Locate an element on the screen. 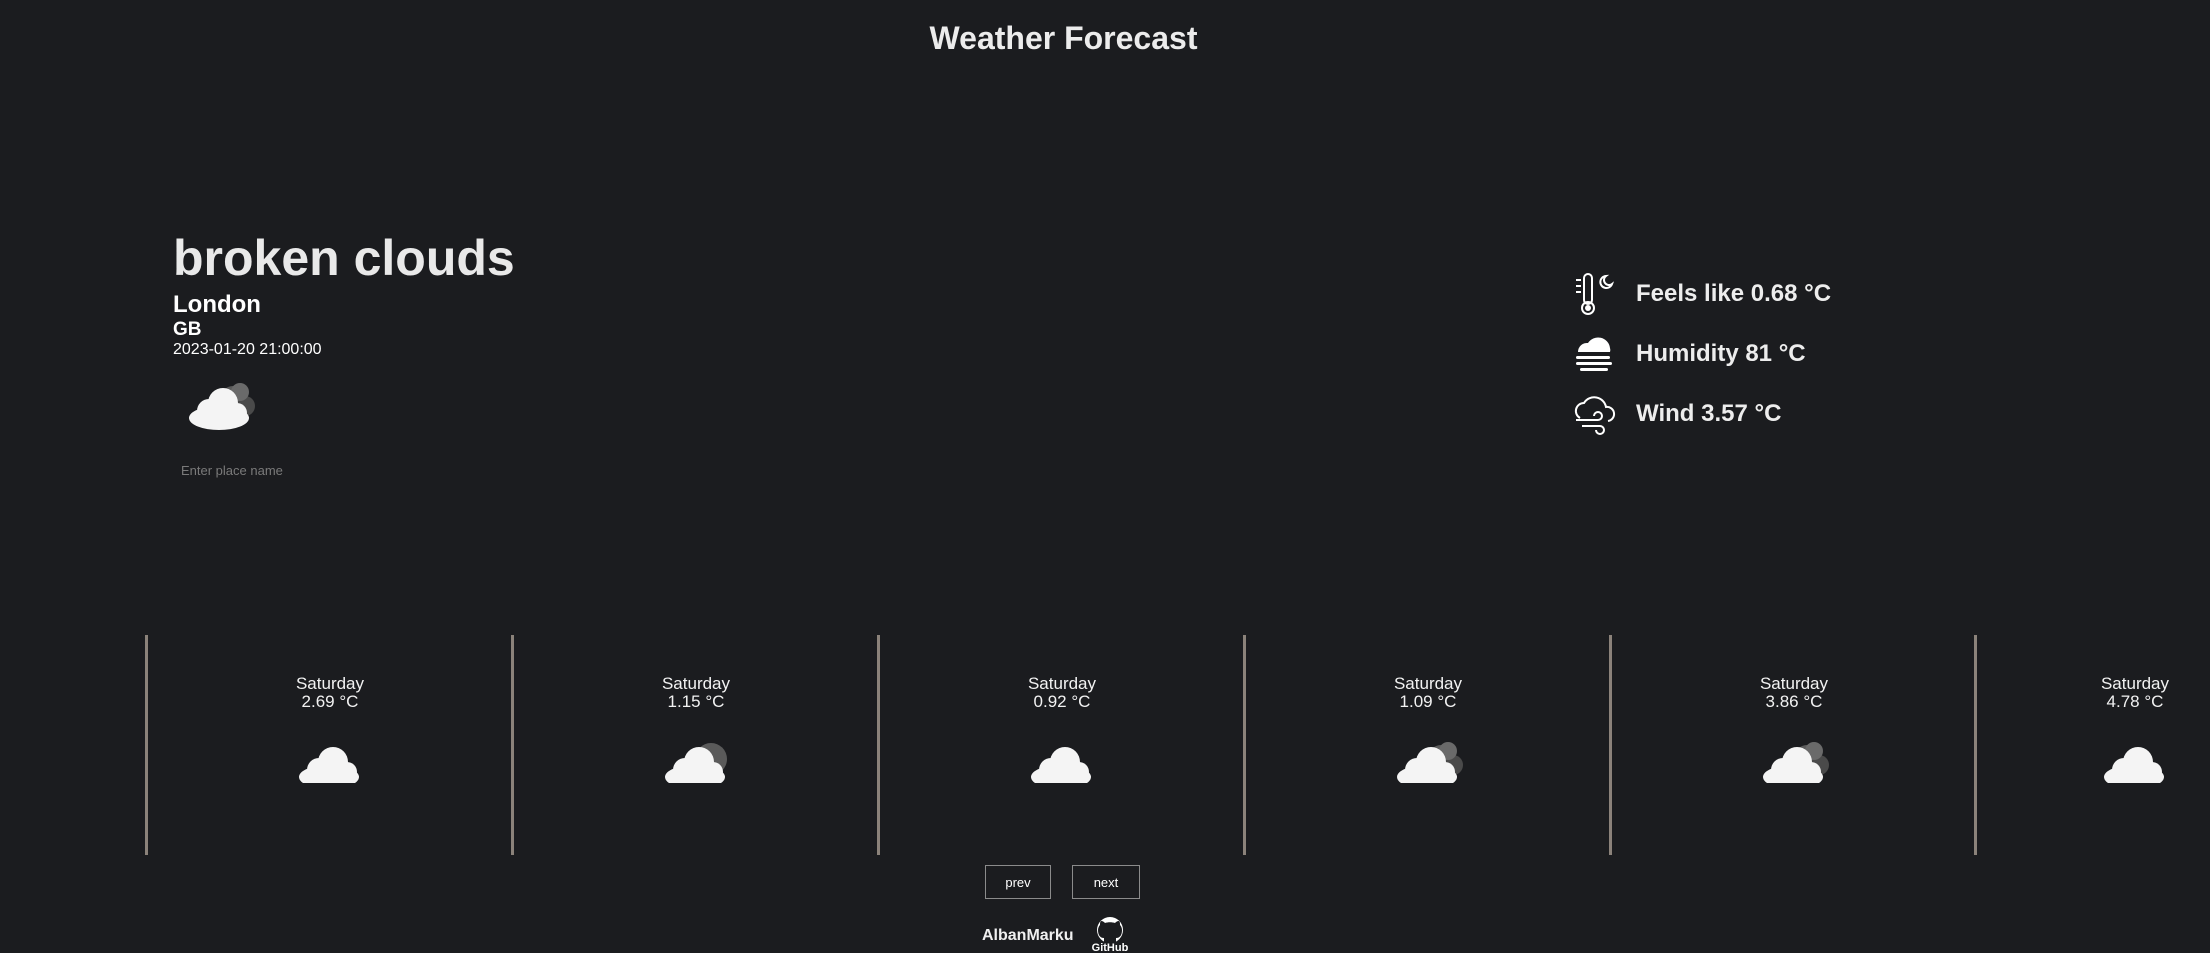 This screenshot has width=2210, height=953. forecast-temp: 1.15 °C is located at coordinates (696, 701).